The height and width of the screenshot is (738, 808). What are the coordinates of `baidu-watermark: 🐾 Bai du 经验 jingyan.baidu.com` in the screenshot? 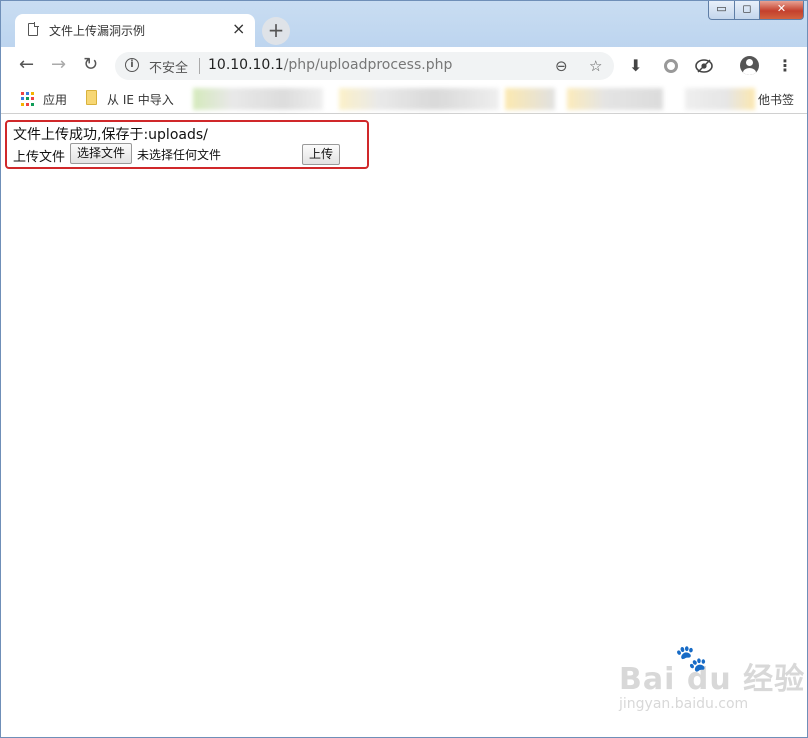 It's located at (712, 678).